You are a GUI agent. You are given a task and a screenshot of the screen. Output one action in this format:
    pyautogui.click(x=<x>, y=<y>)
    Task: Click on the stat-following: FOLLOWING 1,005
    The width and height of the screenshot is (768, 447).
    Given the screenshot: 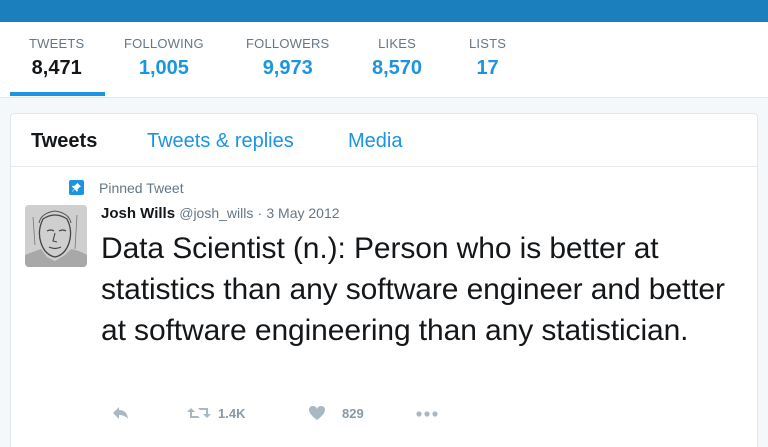 What is the action you would take?
    pyautogui.click(x=164, y=58)
    